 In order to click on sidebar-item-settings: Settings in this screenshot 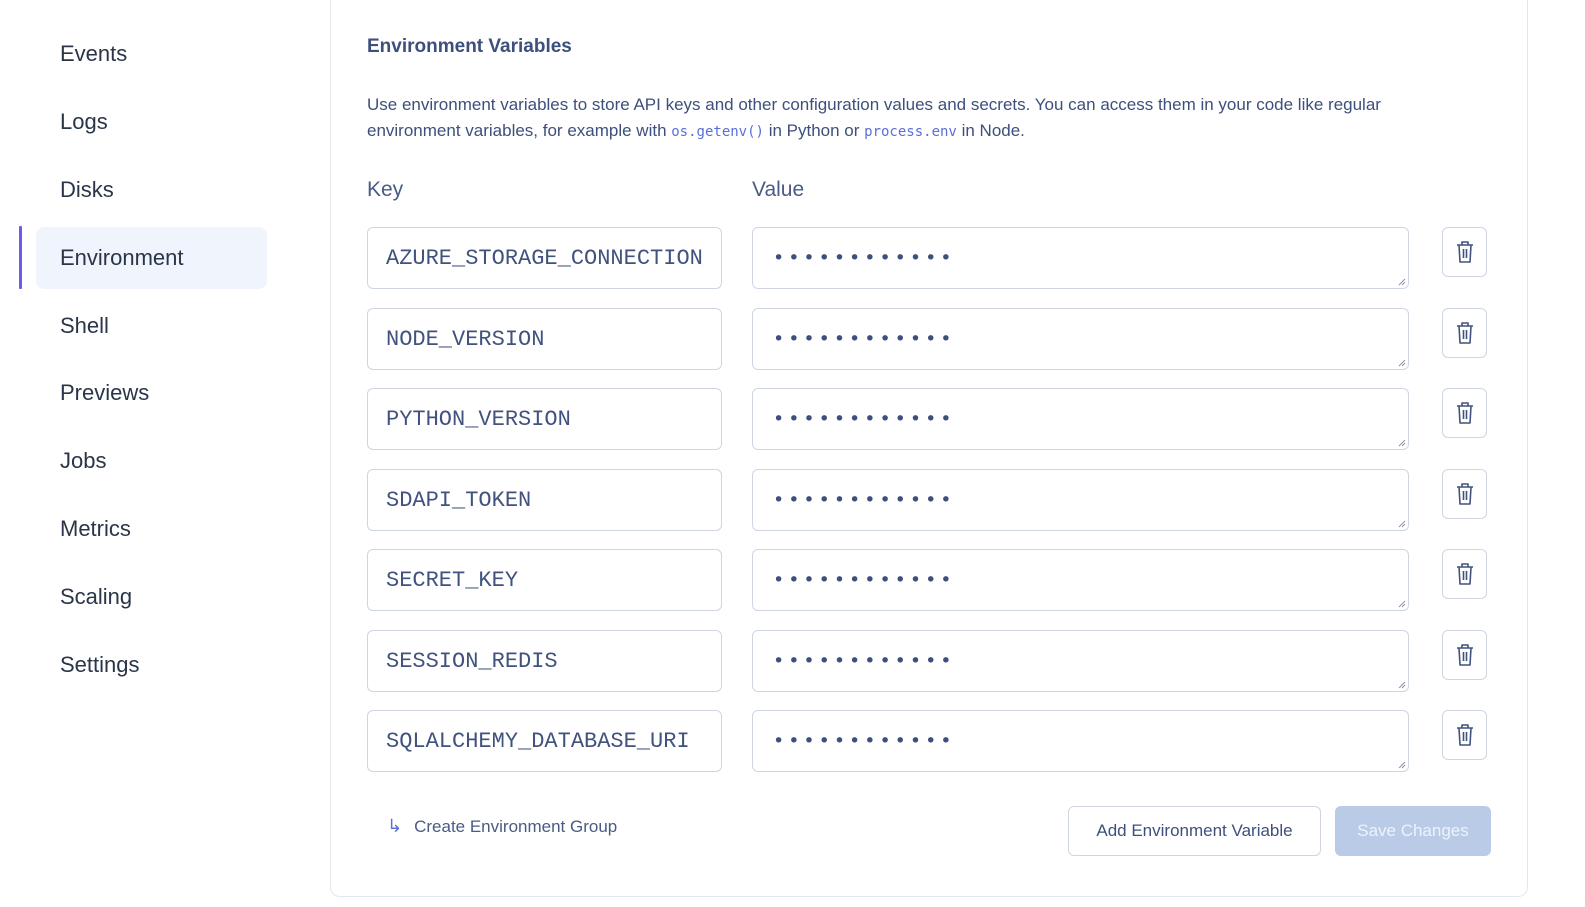, I will do `click(151, 665)`.